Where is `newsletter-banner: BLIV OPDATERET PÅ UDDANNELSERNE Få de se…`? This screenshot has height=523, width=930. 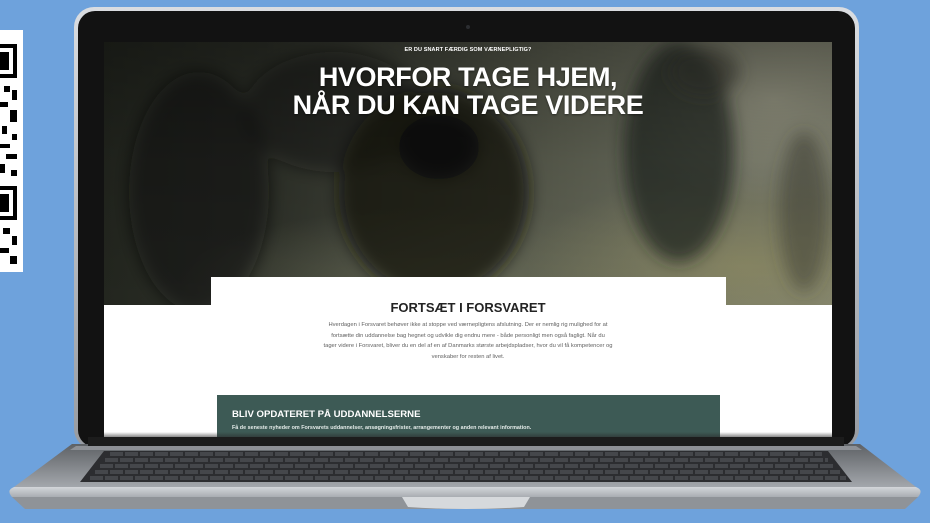 newsletter-banner: BLIV OPDATERET PÅ UDDANNELSERNE Få de se… is located at coordinates (468, 416).